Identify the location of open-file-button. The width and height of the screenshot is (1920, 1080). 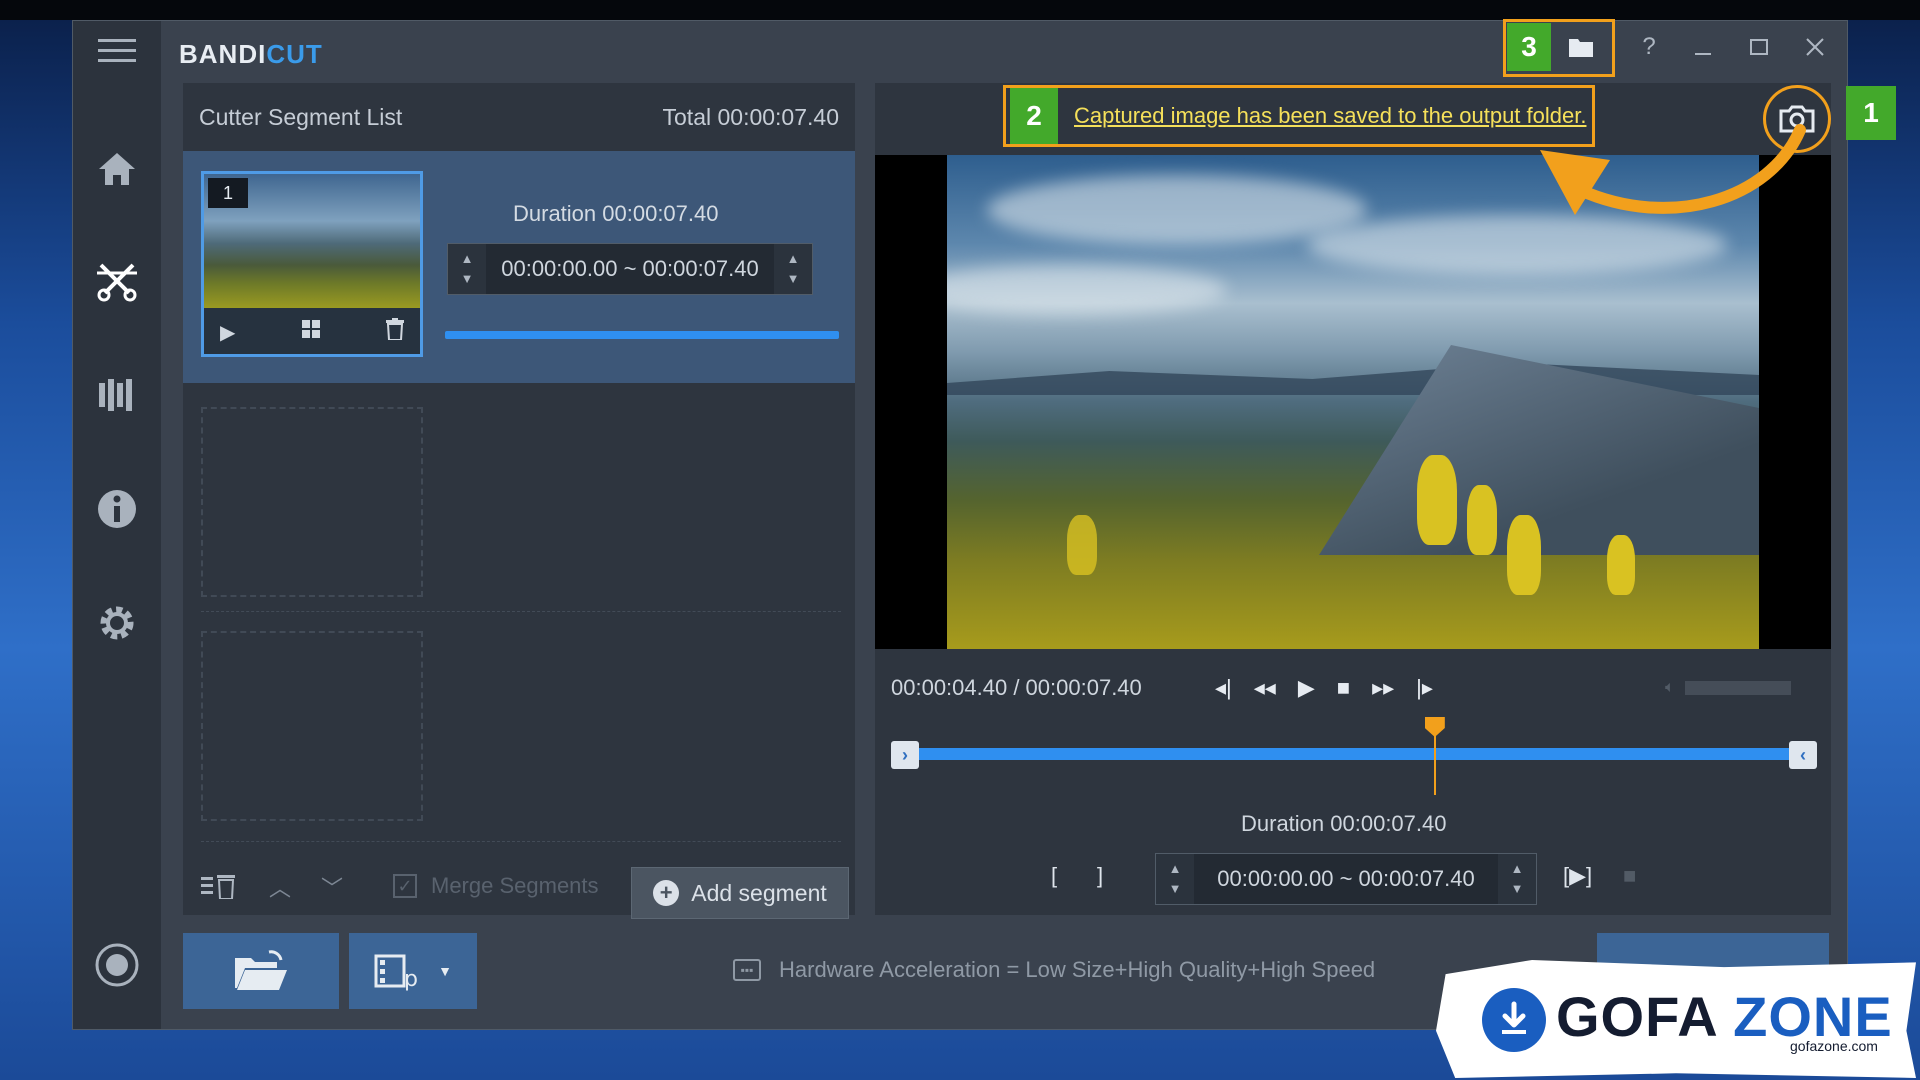
(261, 971).